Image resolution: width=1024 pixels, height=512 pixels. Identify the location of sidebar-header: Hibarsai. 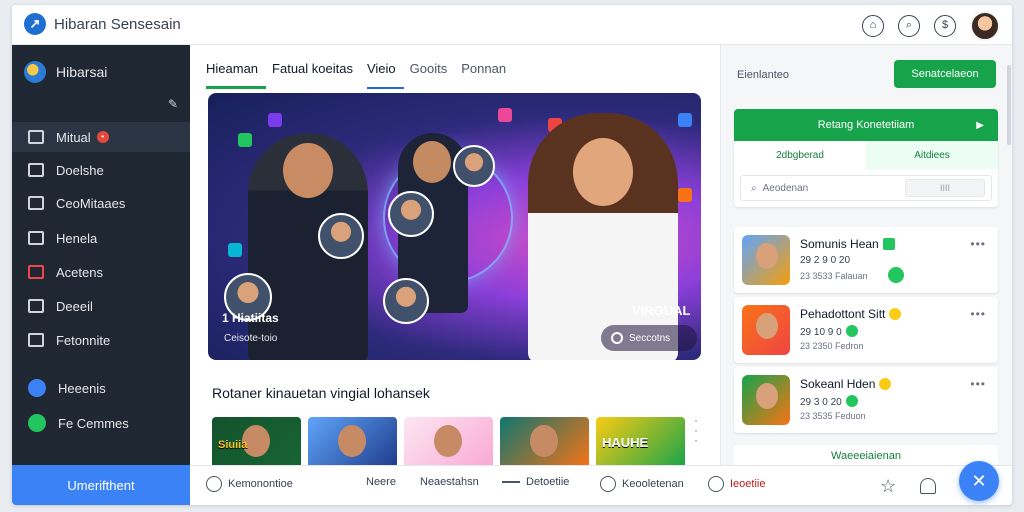
(65, 72).